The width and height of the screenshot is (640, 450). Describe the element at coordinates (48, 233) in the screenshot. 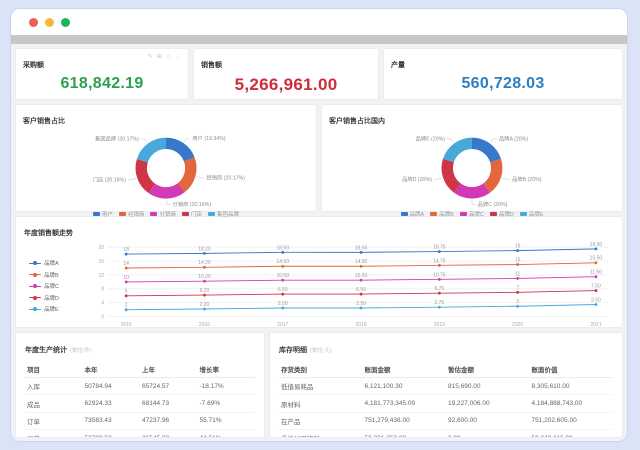

I see `chart-title: 年度销售额走势` at that location.